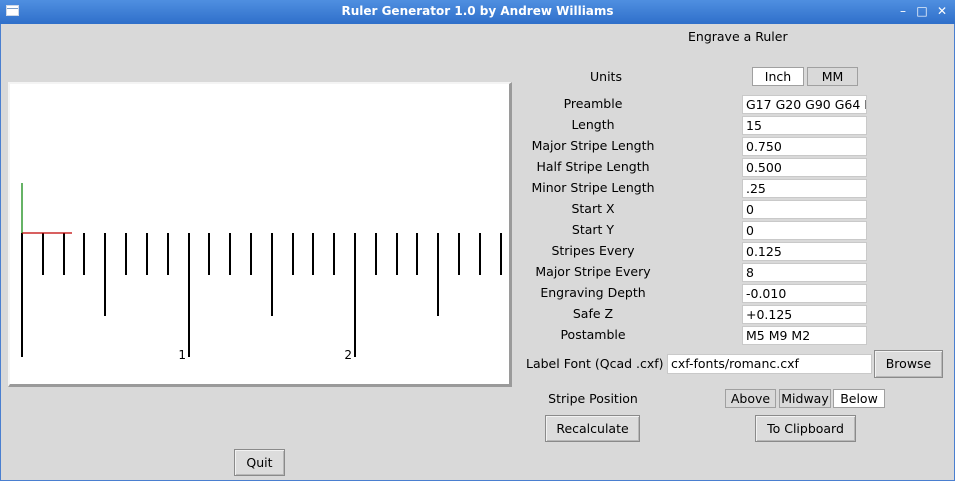  I want to click on ruler-inch-label: 2, so click(348, 355).